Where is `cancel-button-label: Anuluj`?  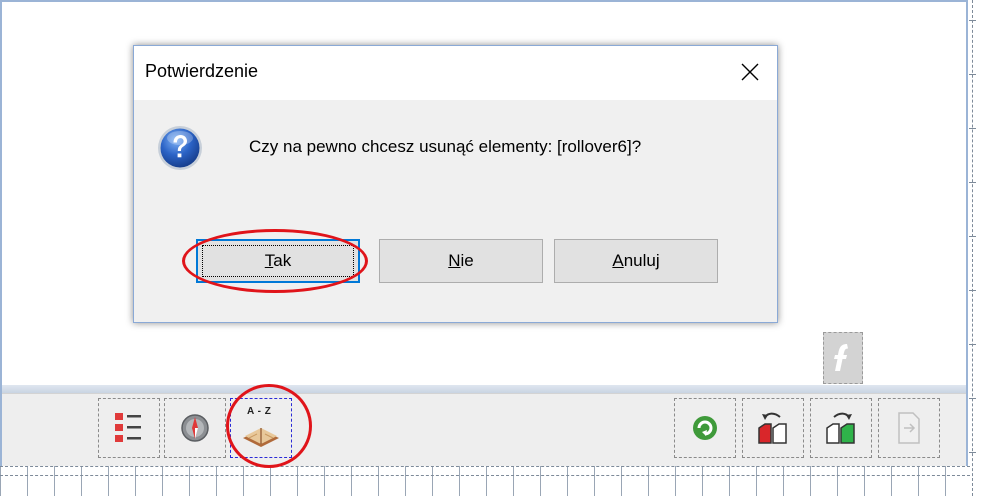 cancel-button-label: Anuluj is located at coordinates (636, 260).